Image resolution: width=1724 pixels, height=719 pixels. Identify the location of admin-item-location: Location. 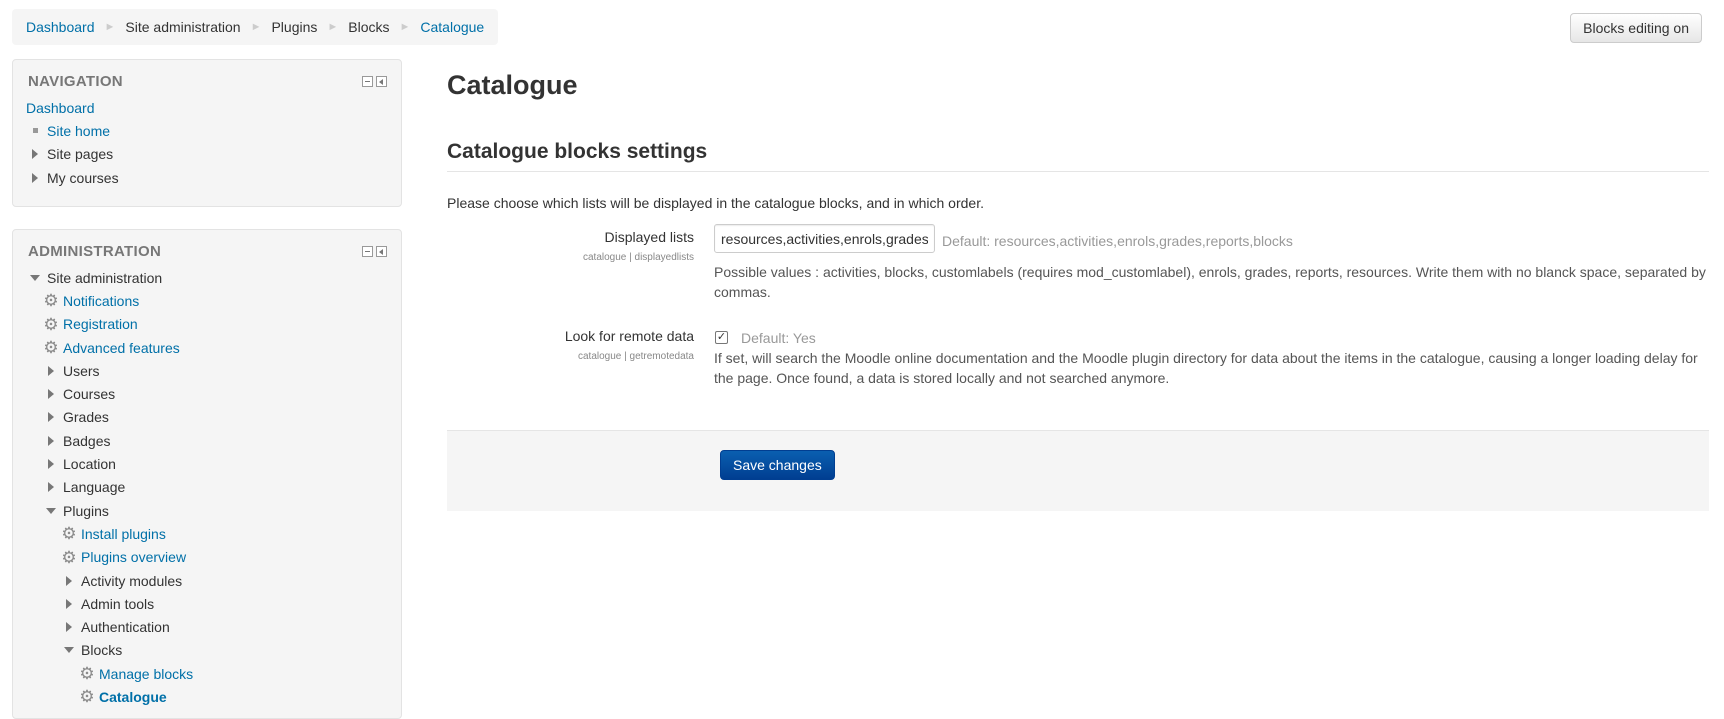
(213, 463).